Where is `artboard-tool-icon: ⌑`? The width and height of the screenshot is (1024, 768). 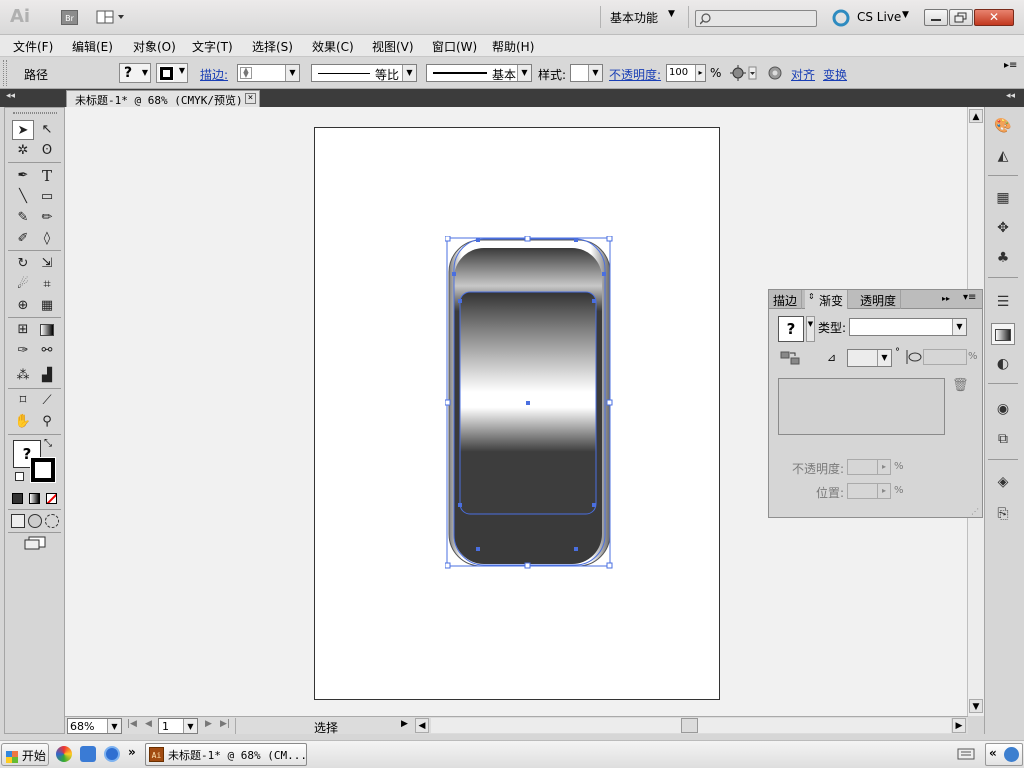
artboard-tool-icon: ⌑ is located at coordinates (23, 401).